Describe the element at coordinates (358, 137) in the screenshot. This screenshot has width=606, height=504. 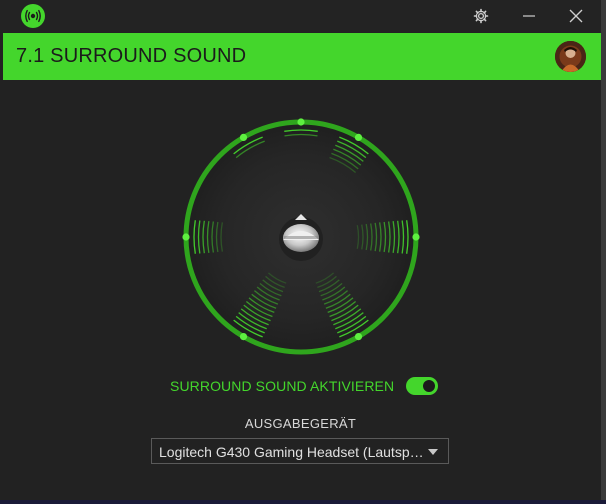
I see `speaker-front-right` at that location.